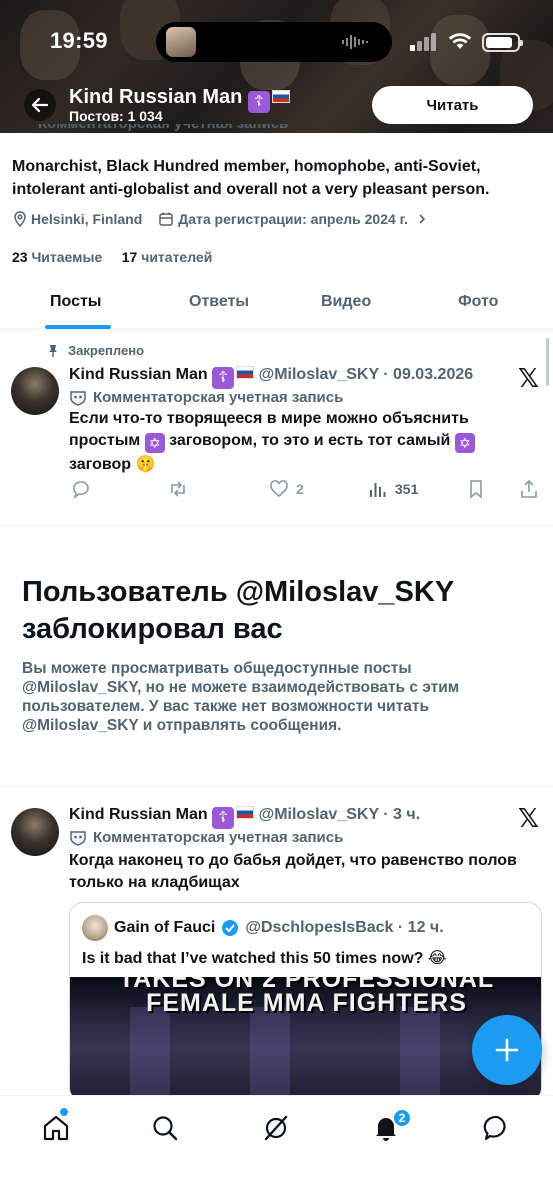 The height and width of the screenshot is (1200, 553). What do you see at coordinates (167, 257) in the screenshot?
I see `followers-link: 17 читателей` at bounding box center [167, 257].